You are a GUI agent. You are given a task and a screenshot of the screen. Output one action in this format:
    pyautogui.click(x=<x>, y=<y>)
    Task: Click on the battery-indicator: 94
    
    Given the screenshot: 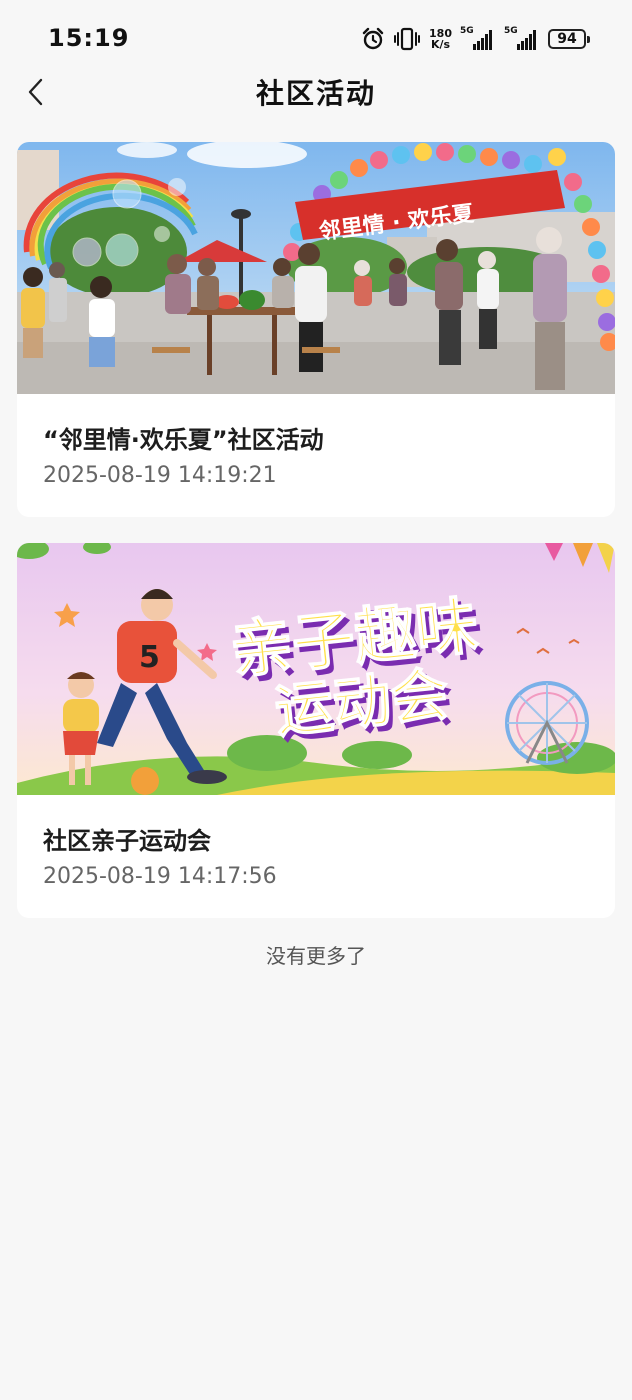 What is the action you would take?
    pyautogui.click(x=569, y=39)
    